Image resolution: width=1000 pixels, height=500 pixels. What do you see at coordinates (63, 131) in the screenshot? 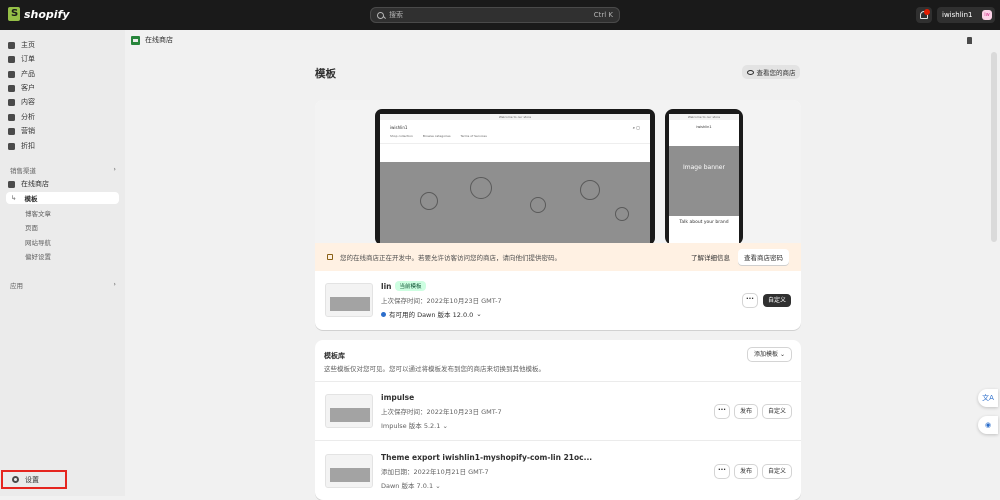
I see `sidebar-item-marketing: 营销` at bounding box center [63, 131].